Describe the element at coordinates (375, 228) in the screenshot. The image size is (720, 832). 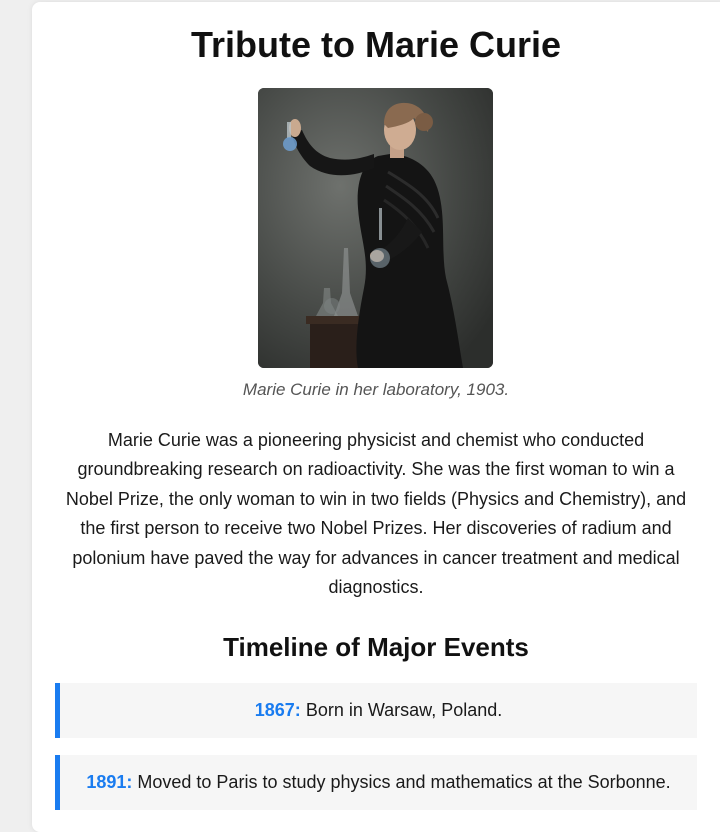
I see `marie-curie-portrait` at that location.